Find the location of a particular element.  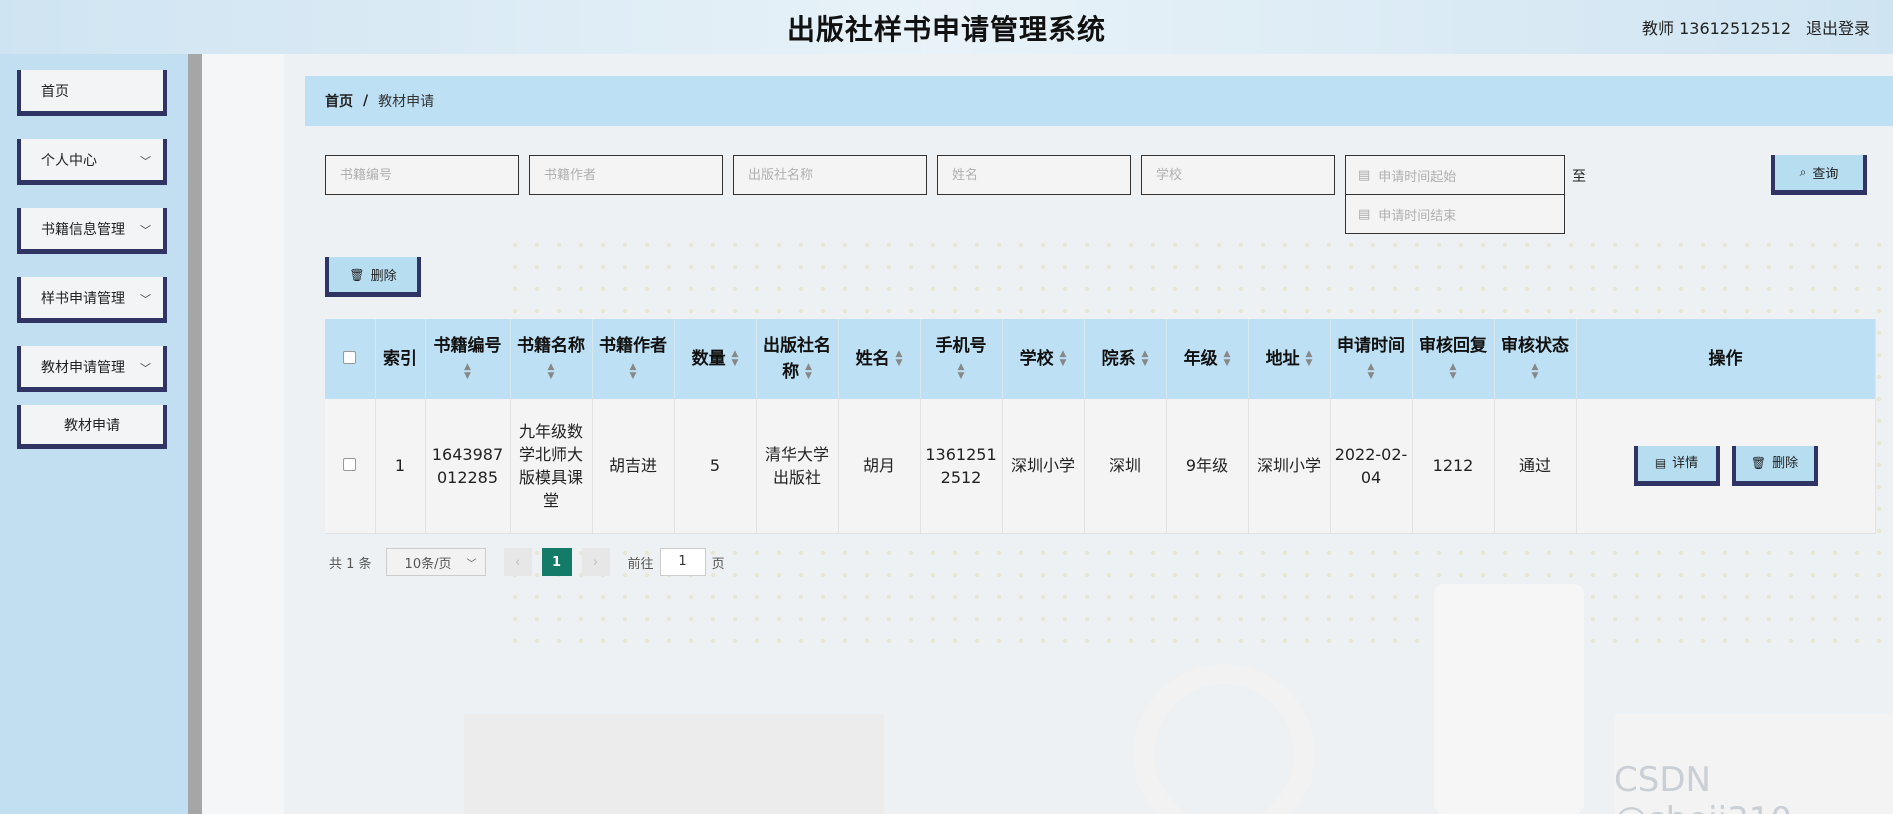

col-header-address: 地址 ▲ ▼ is located at coordinates (1289, 359).